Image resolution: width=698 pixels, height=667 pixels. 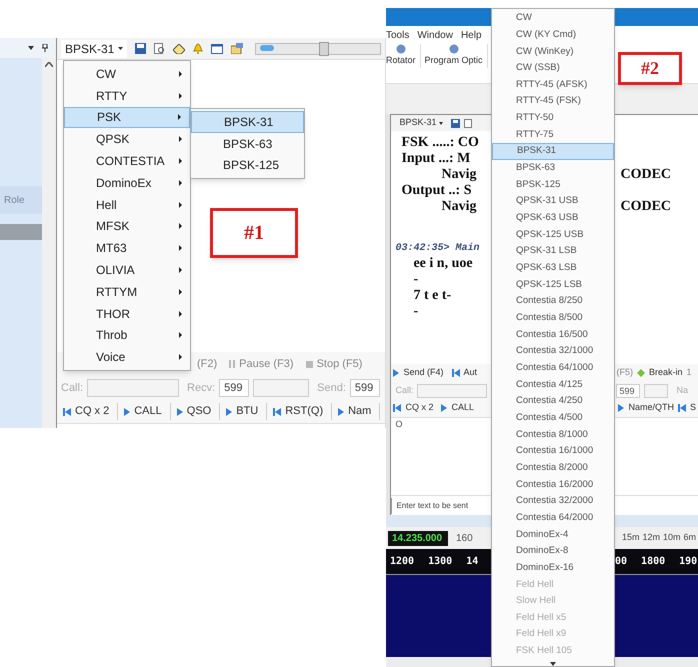 What do you see at coordinates (358, 411) in the screenshot?
I see `toolbar-button: Nam` at bounding box center [358, 411].